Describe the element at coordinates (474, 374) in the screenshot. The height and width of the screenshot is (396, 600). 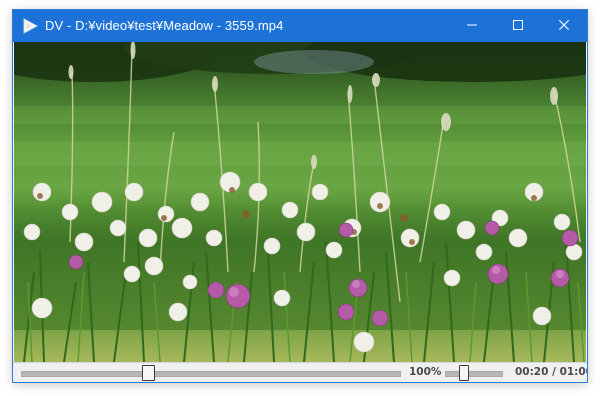
I see `volume-slider-track` at that location.